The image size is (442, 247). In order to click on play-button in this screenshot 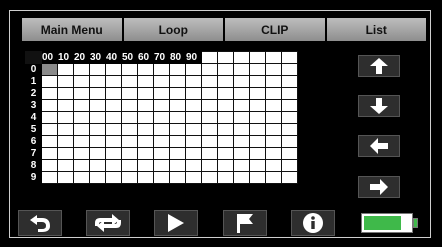, I will do `click(176, 223)`.